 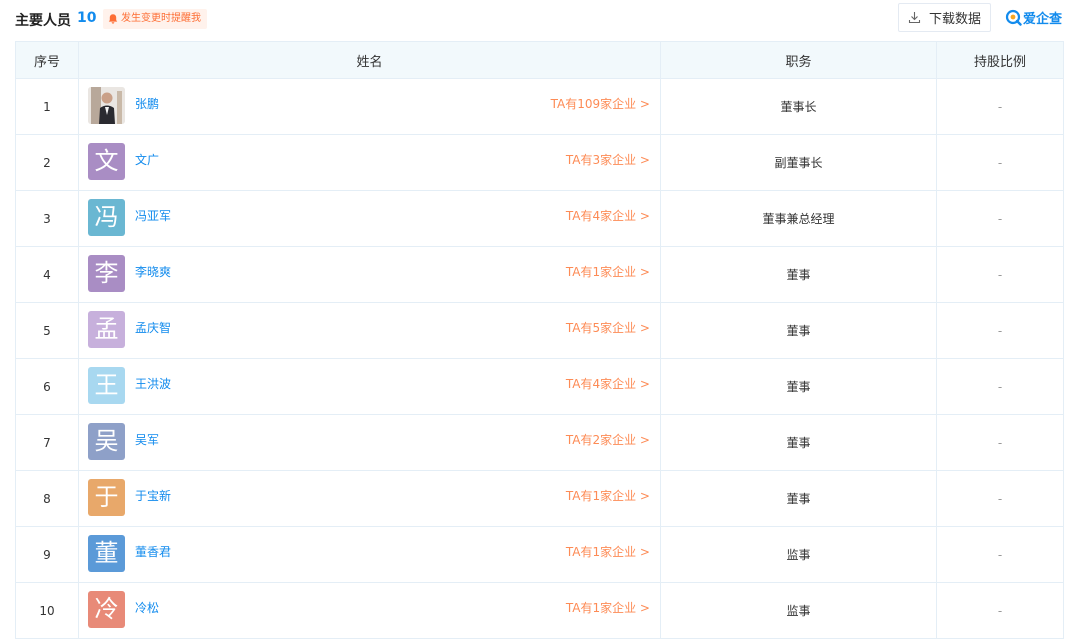 I want to click on avatar: 孟, so click(x=106, y=329).